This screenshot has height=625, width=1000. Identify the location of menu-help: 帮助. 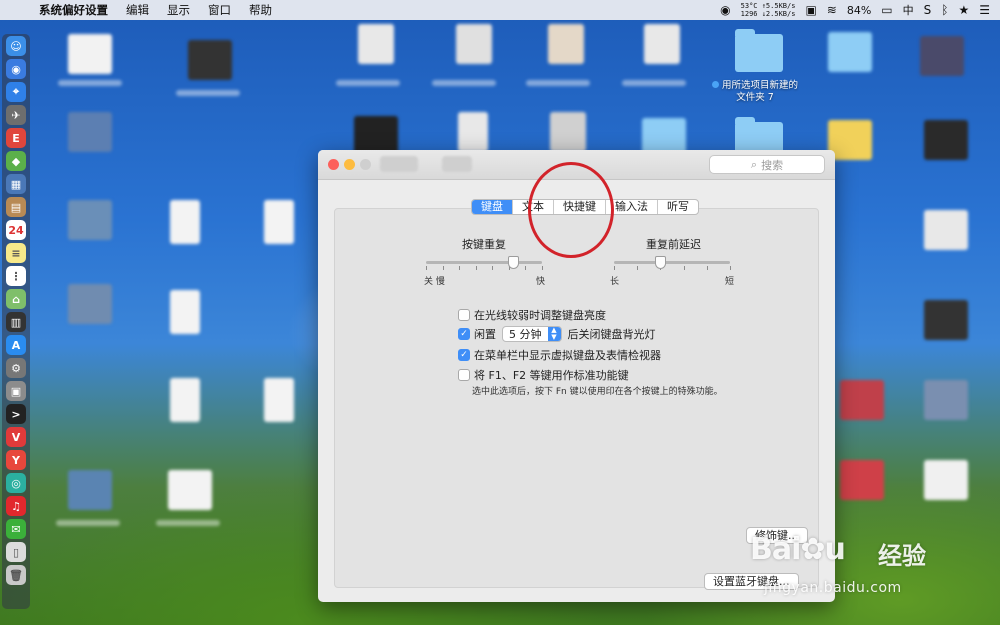
(260, 10).